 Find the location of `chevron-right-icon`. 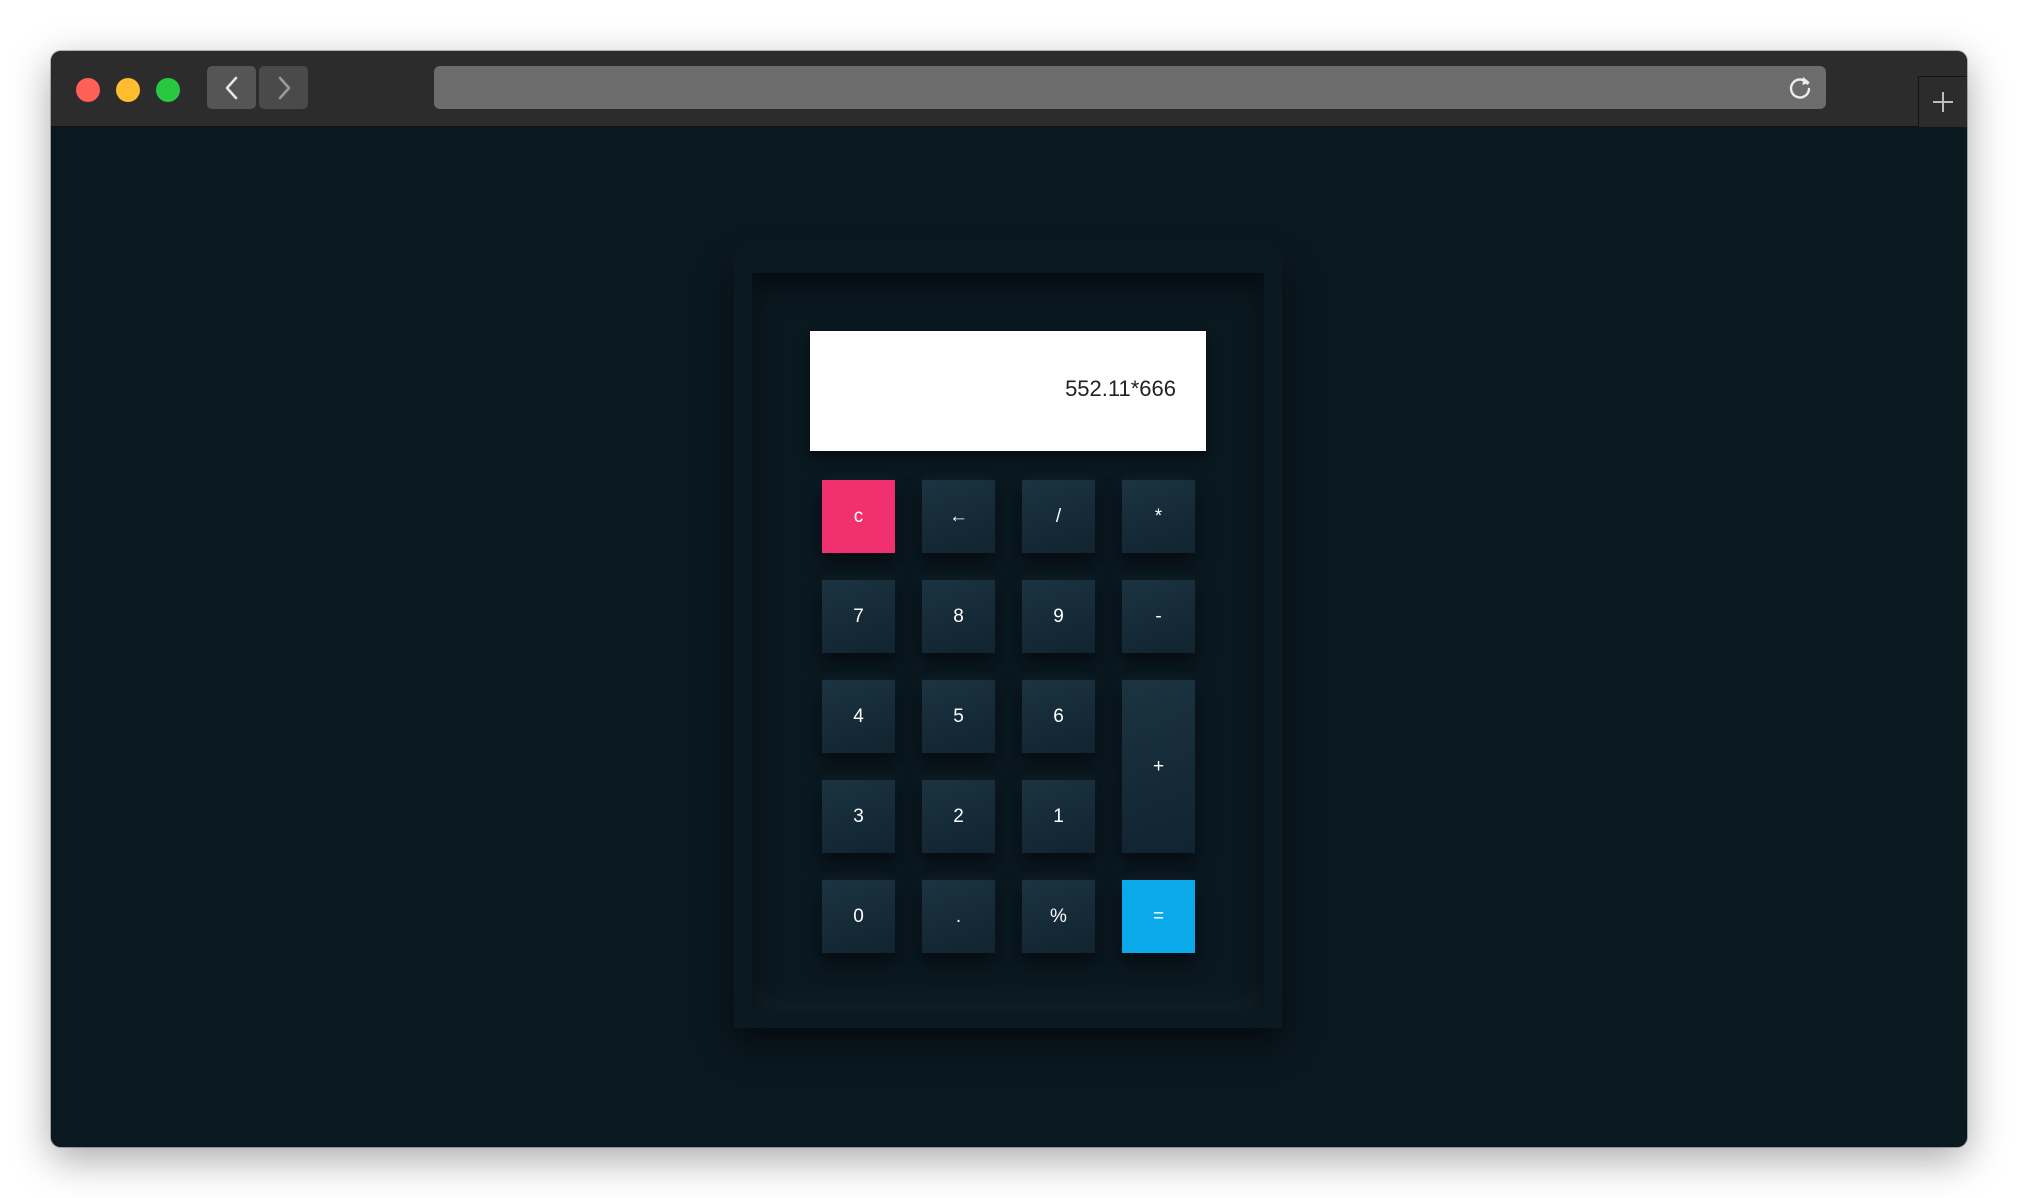

chevron-right-icon is located at coordinates (284, 87).